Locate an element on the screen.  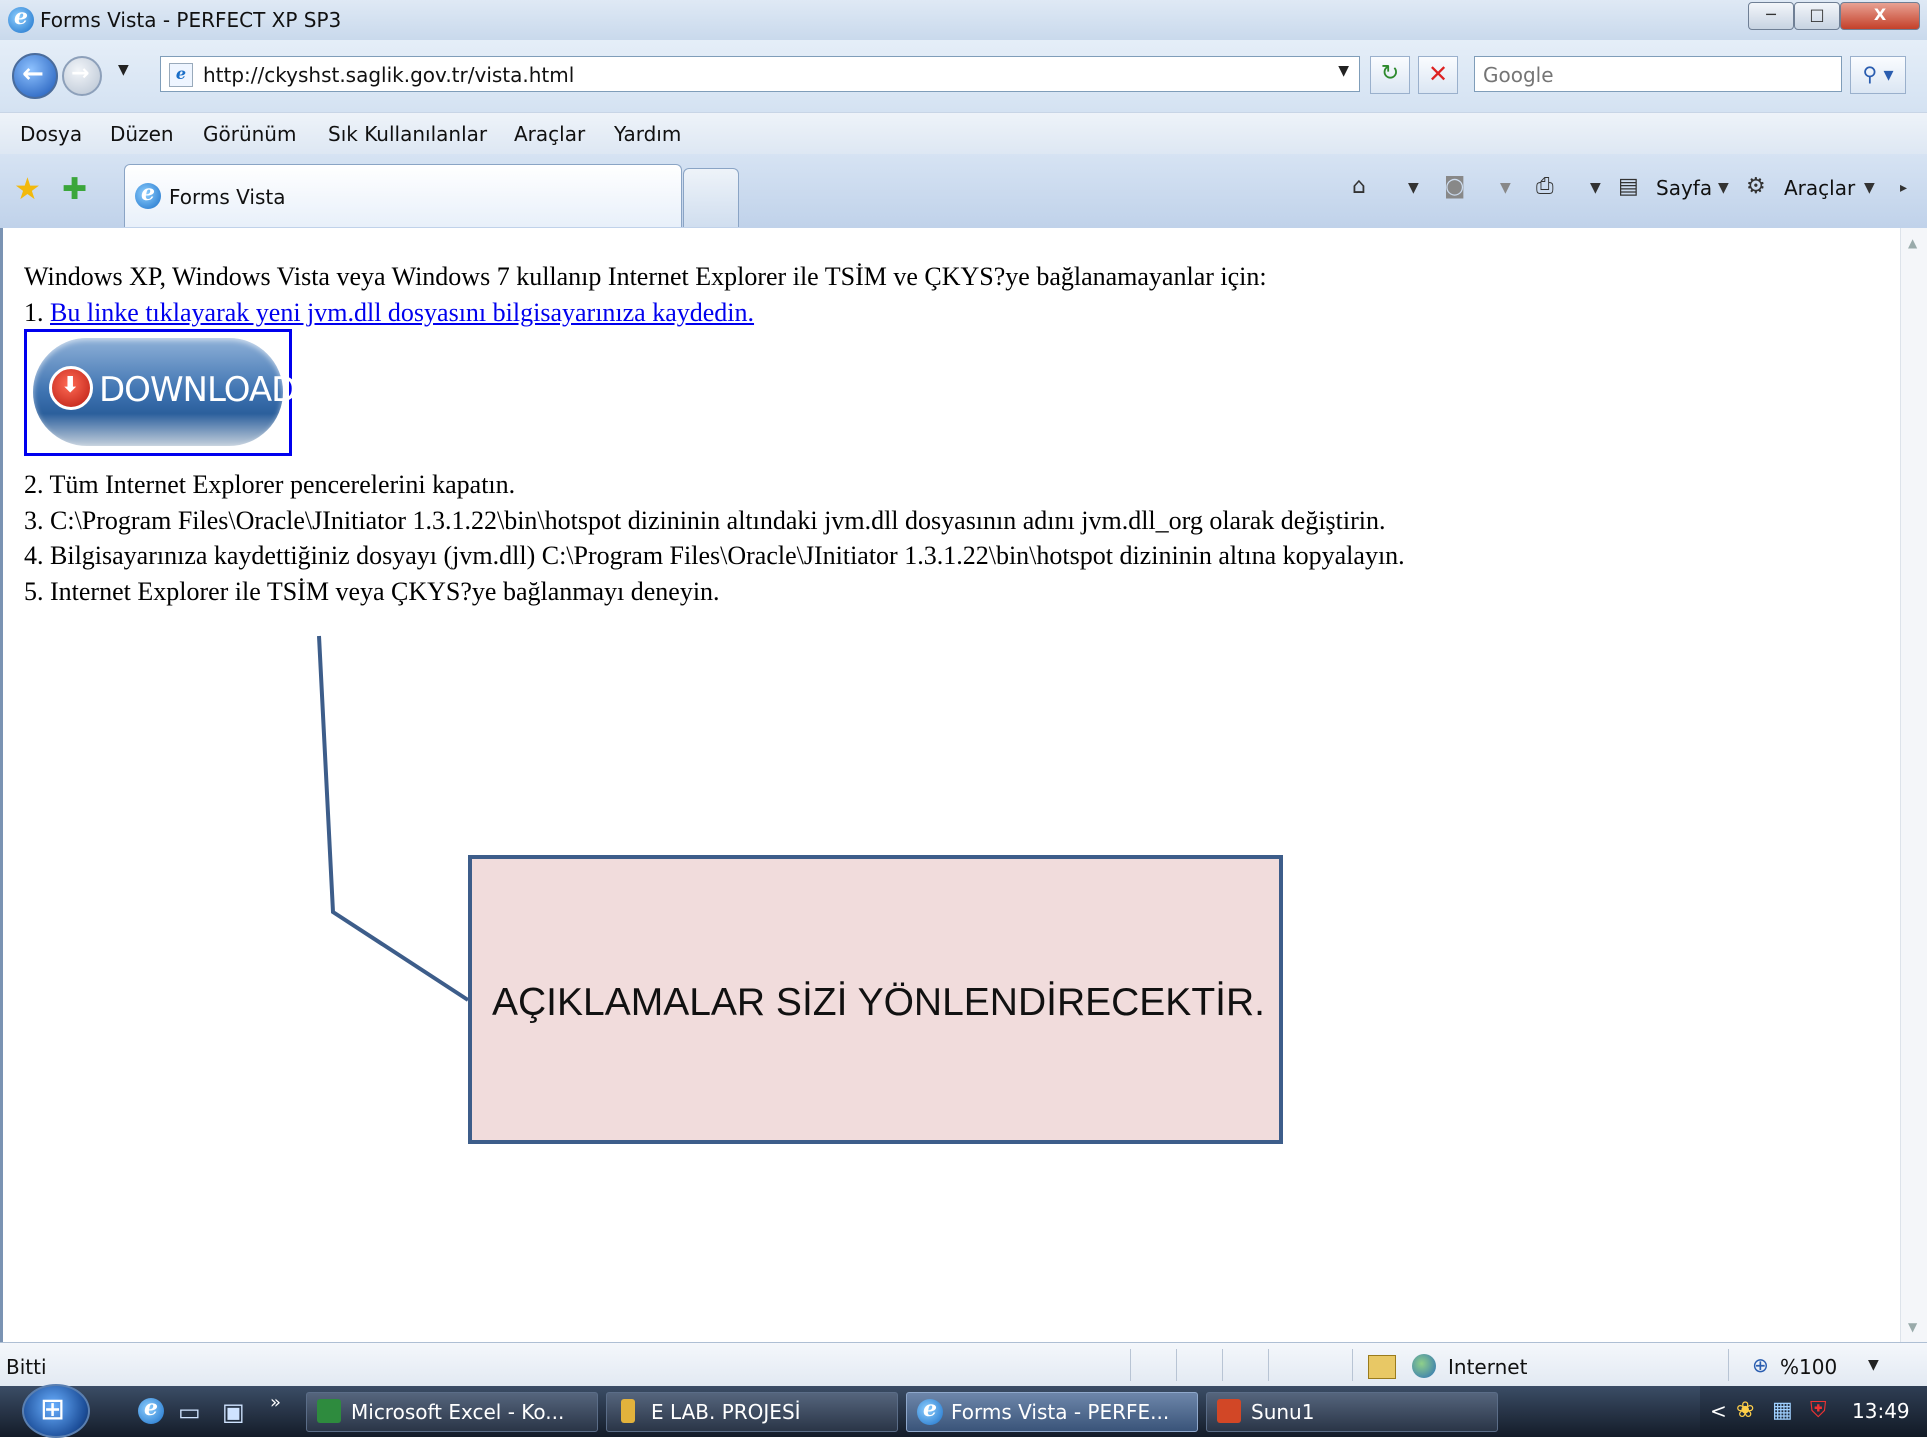
forward-button is located at coordinates (82, 76).